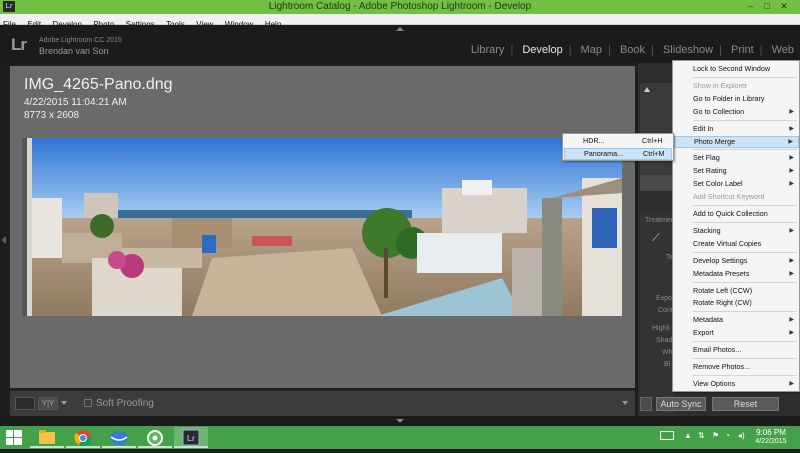 This screenshot has width=800, height=453. I want to click on menu-item-set-flag: Set Flag ▶, so click(736, 158).